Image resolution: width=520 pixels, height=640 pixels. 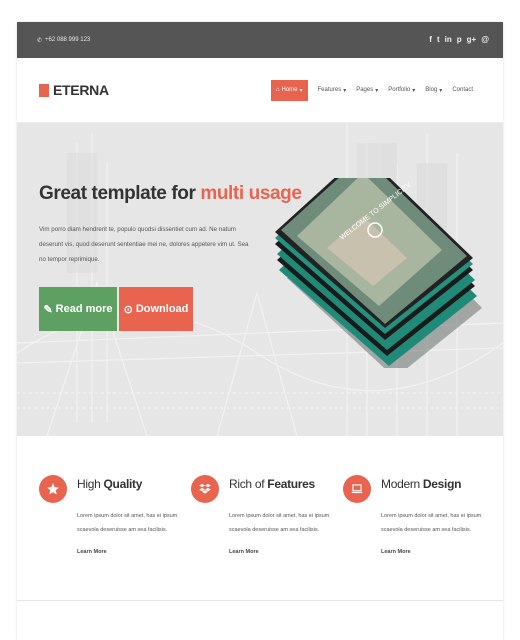 What do you see at coordinates (120, 193) in the screenshot?
I see `hero-title-plain: Great template for` at bounding box center [120, 193].